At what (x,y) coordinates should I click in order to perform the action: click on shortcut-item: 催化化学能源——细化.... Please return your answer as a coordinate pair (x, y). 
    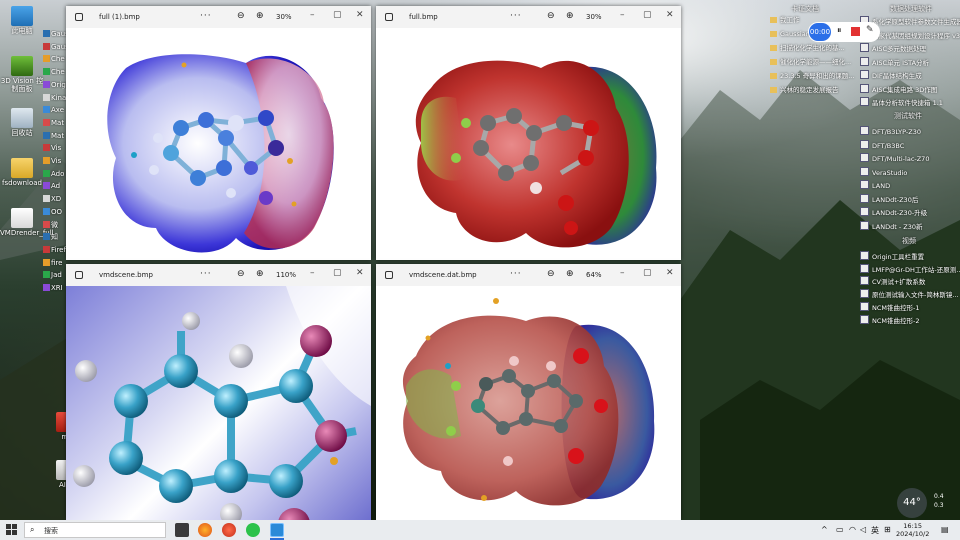
    Looking at the image, I should click on (810, 62).